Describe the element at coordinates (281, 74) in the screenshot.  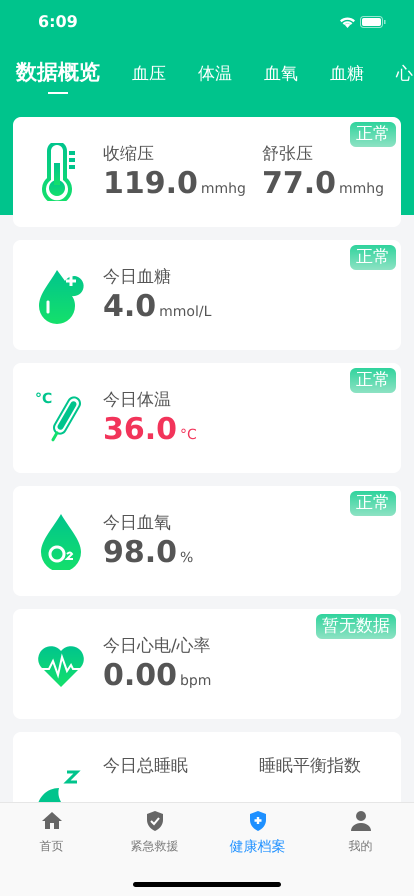
I see `category-tab: 血氧` at that location.